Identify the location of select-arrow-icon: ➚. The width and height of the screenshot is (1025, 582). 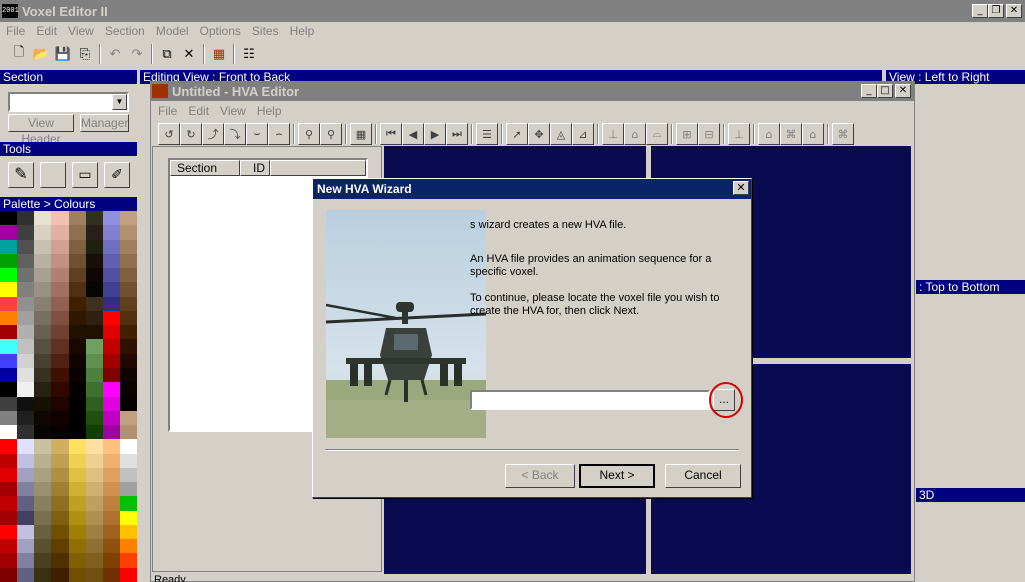
(517, 134).